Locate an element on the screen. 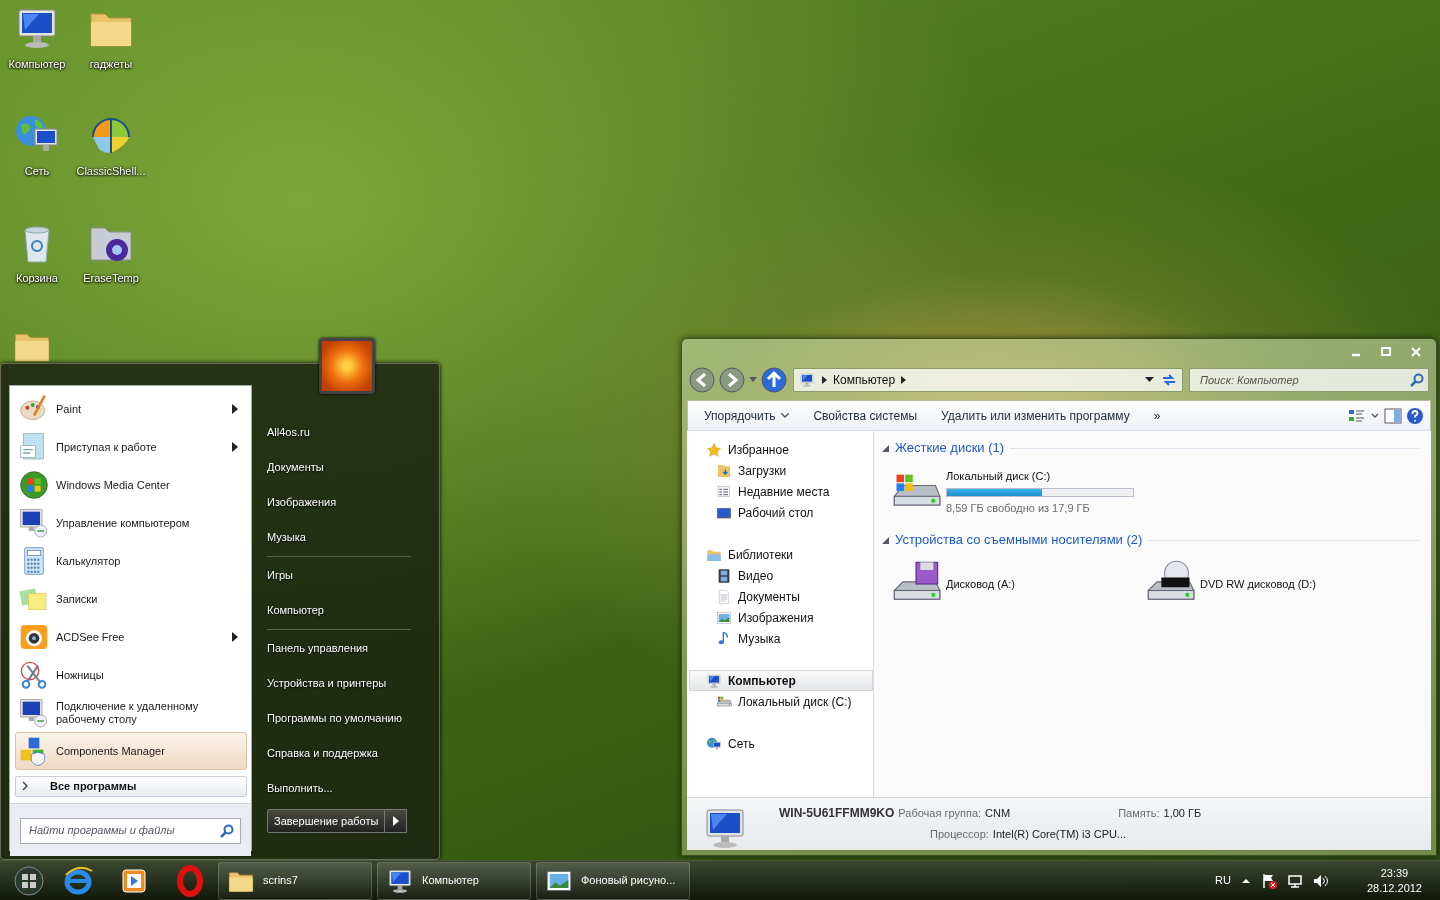 The height and width of the screenshot is (900, 1440). document-icon is located at coordinates (724, 596).